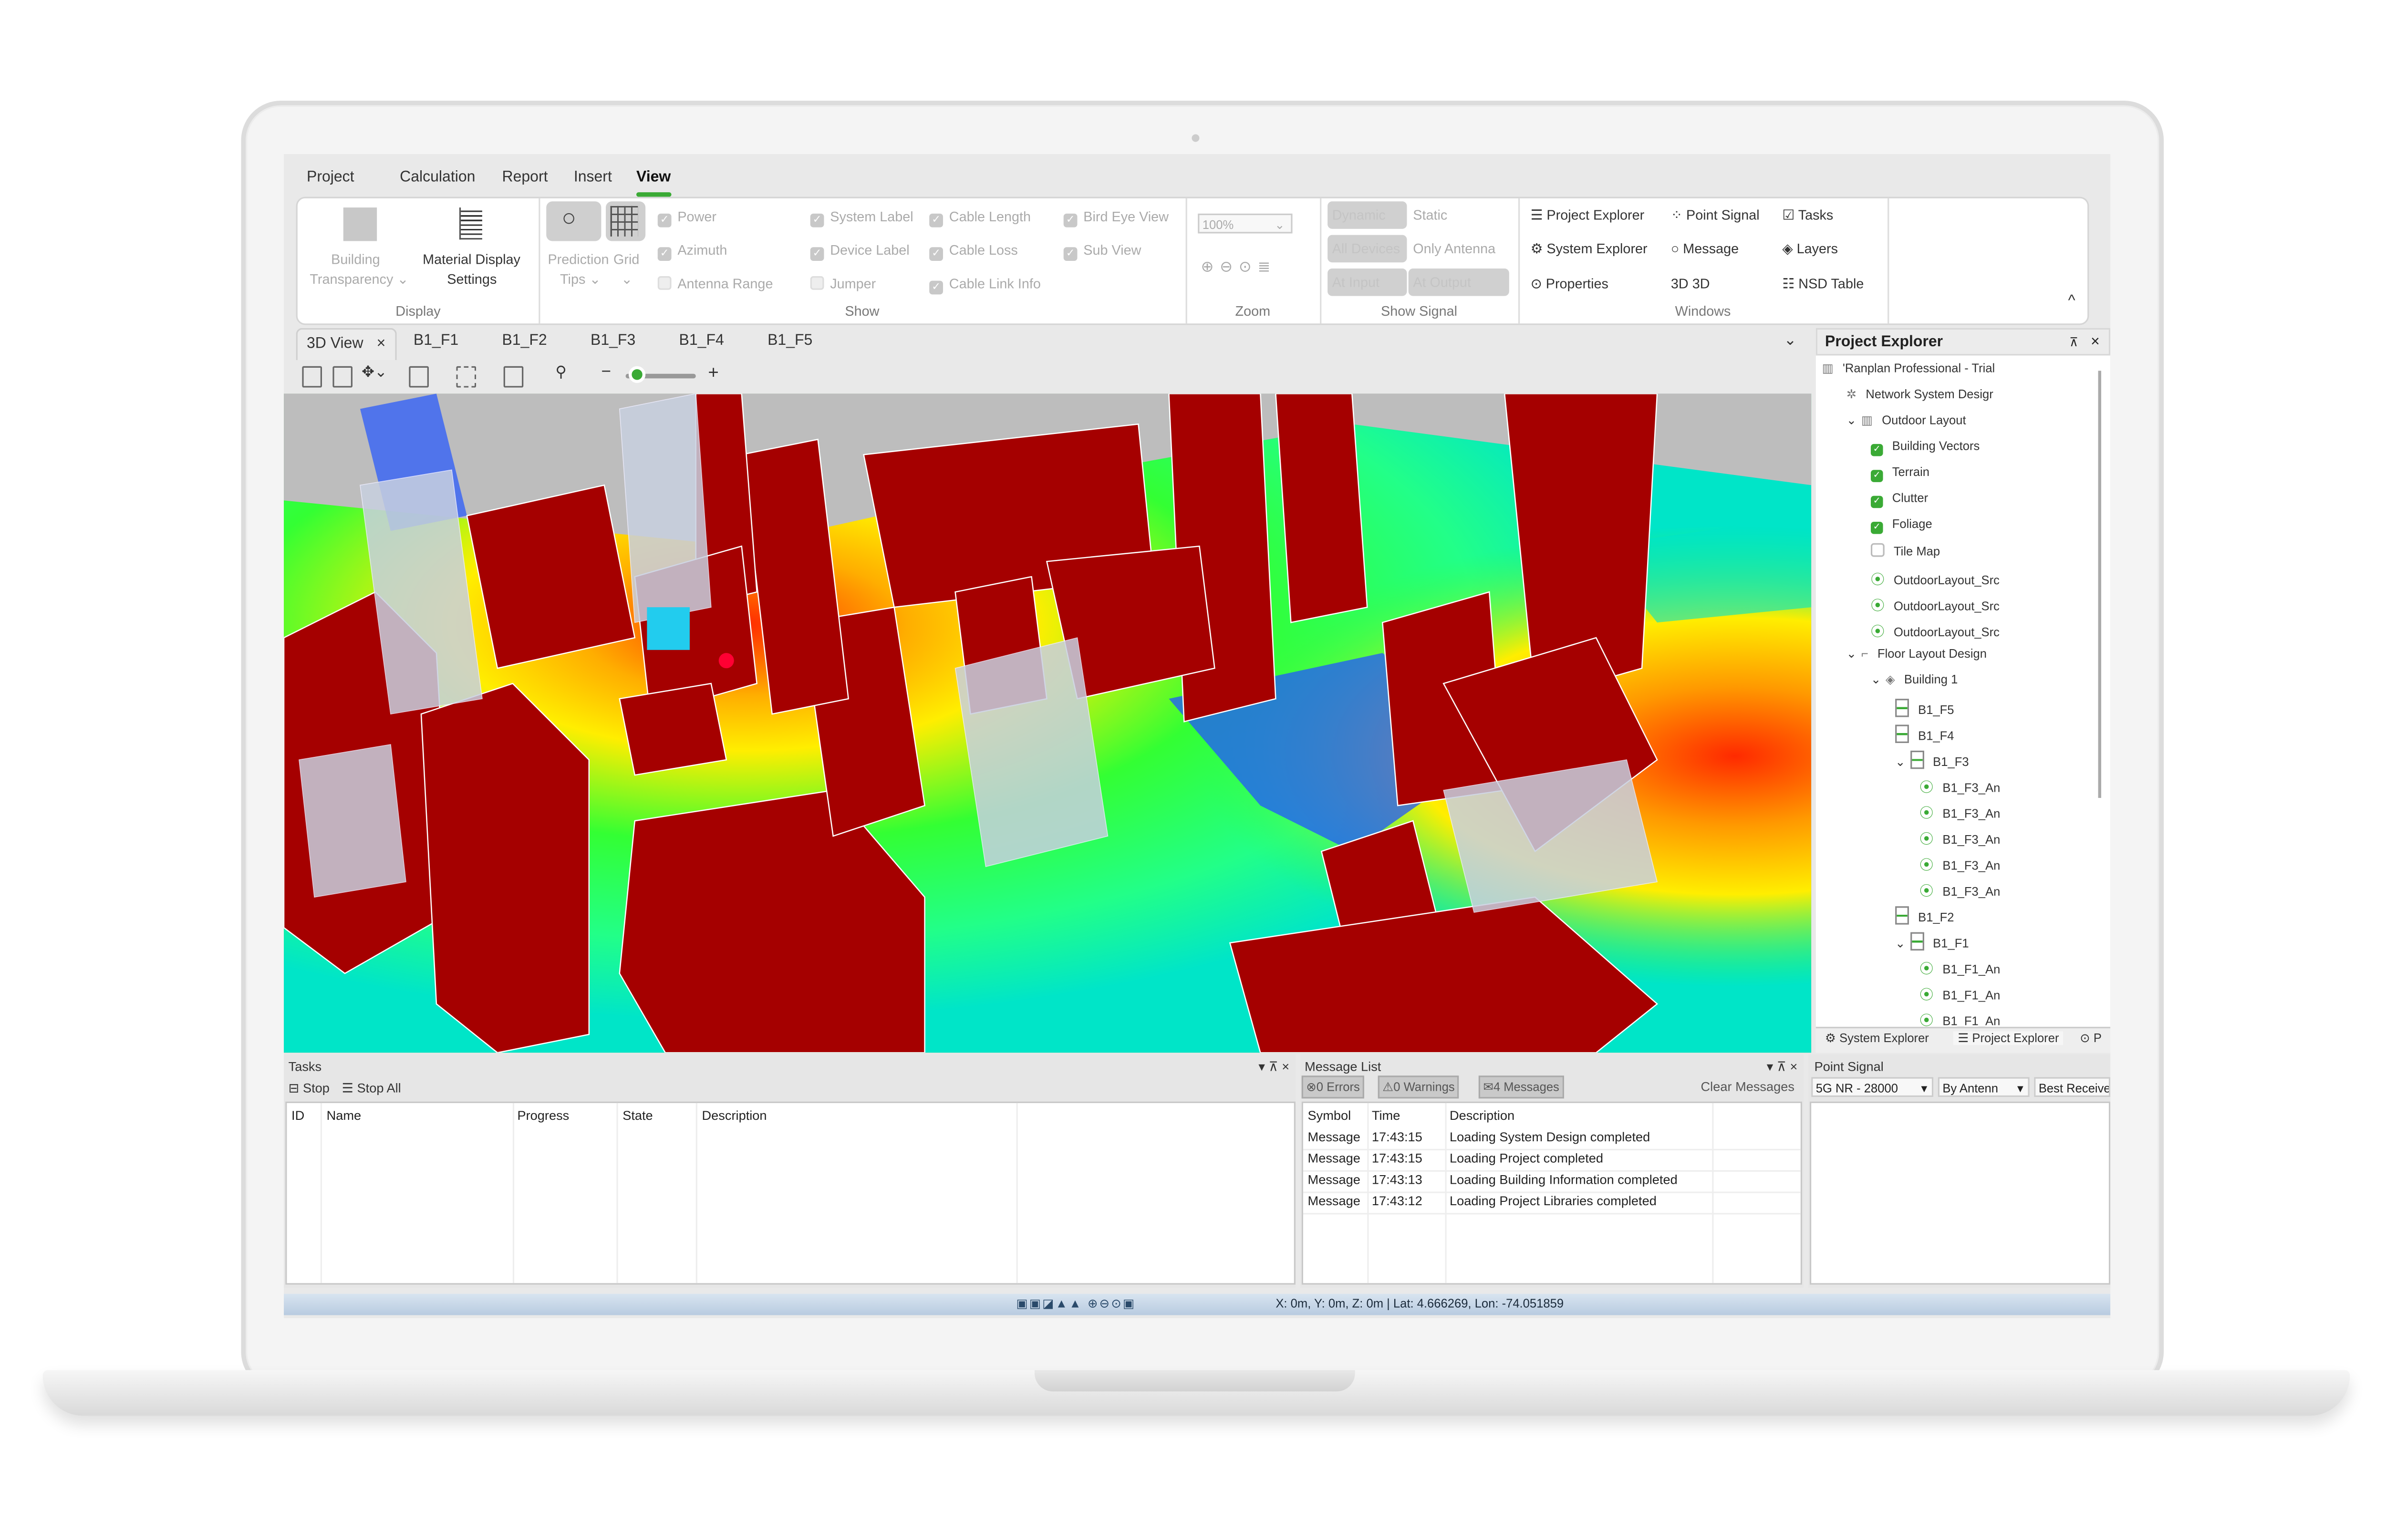 Image resolution: width=2385 pixels, height=1540 pixels. I want to click on tree-item: ✓ Terrain, so click(1899, 474).